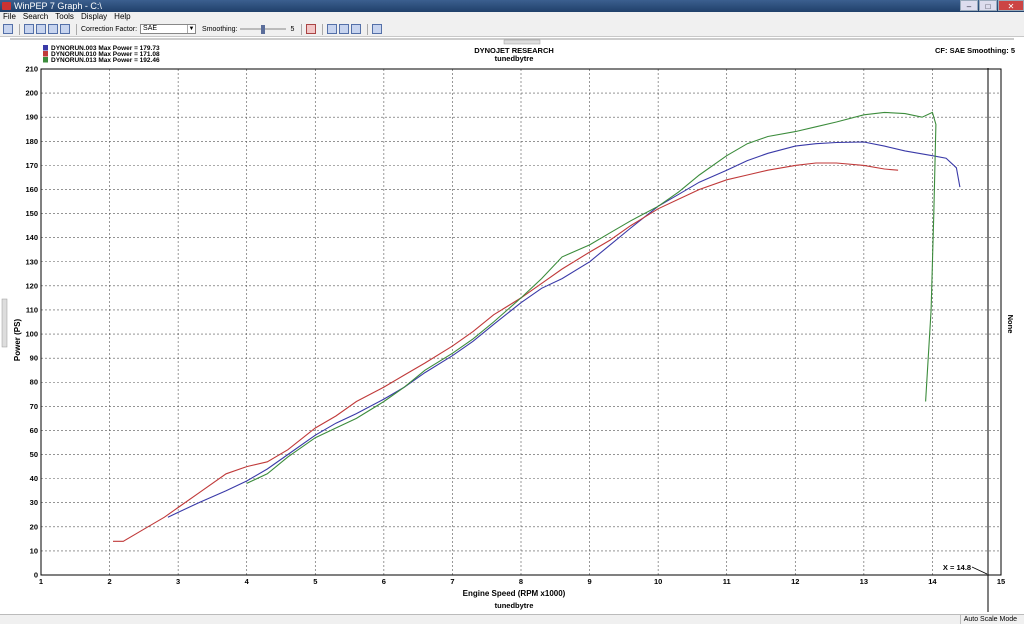 This screenshot has height=624, width=1024. What do you see at coordinates (344, 29) in the screenshot?
I see `print-icon` at bounding box center [344, 29].